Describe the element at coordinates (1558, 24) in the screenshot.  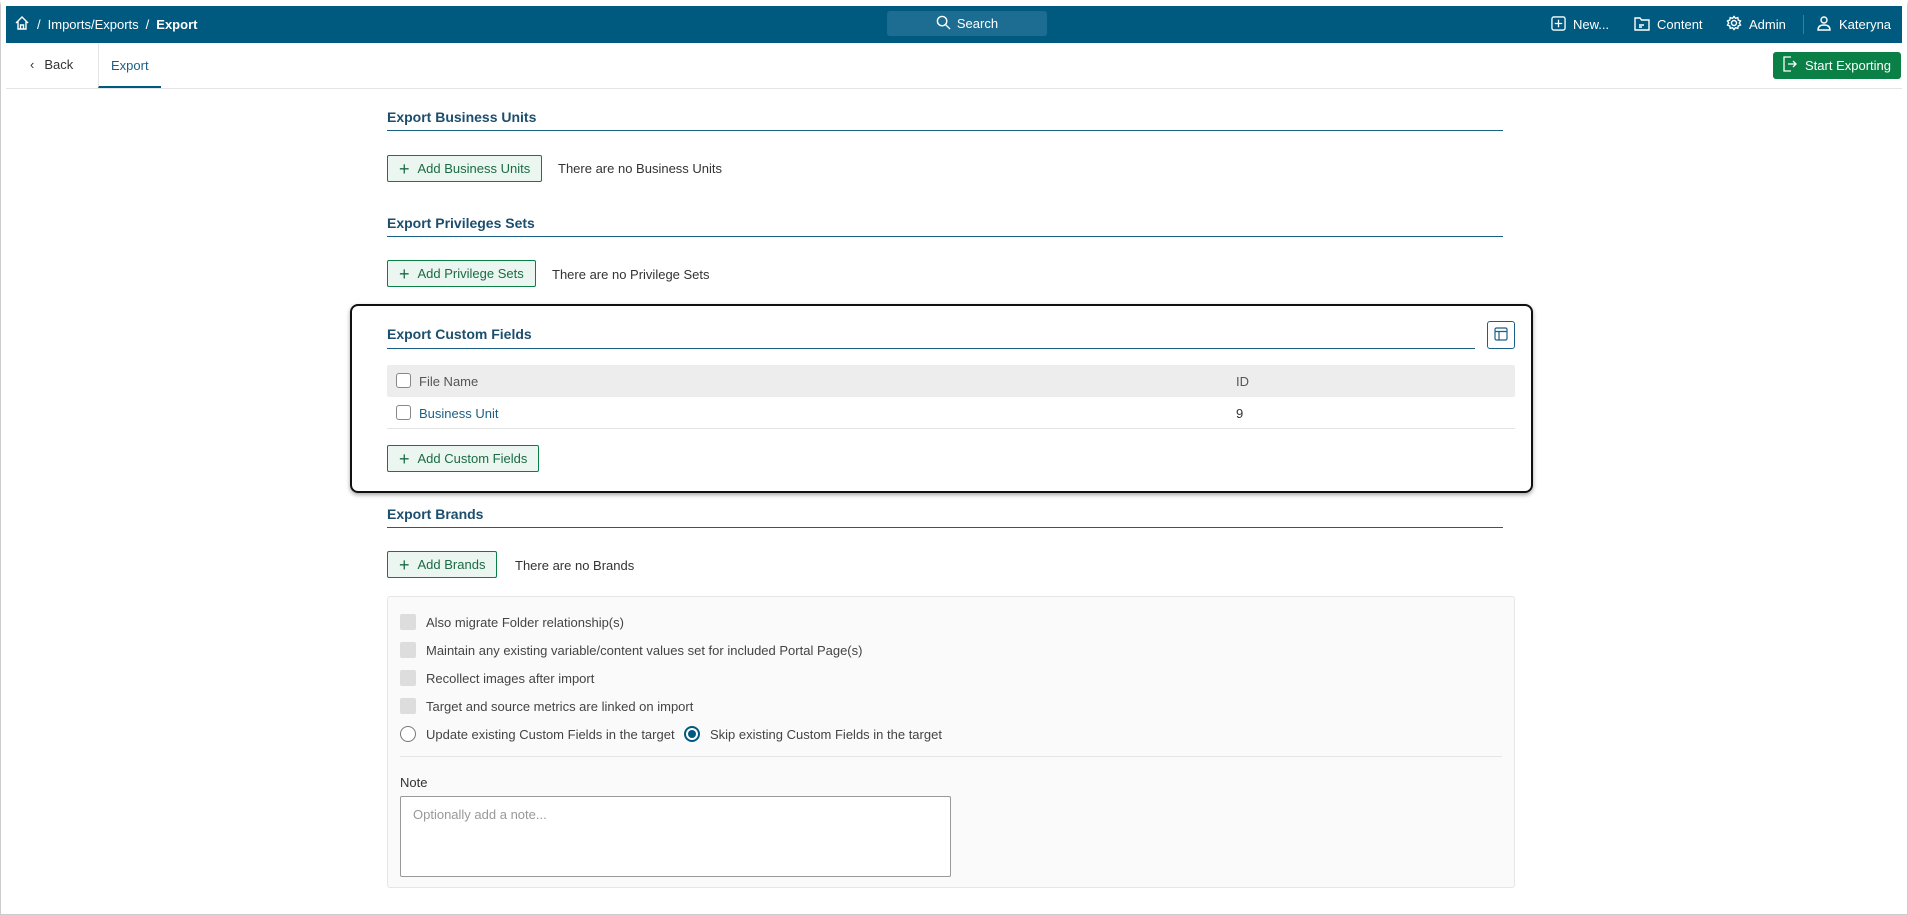
I see `plus-square-icon` at that location.